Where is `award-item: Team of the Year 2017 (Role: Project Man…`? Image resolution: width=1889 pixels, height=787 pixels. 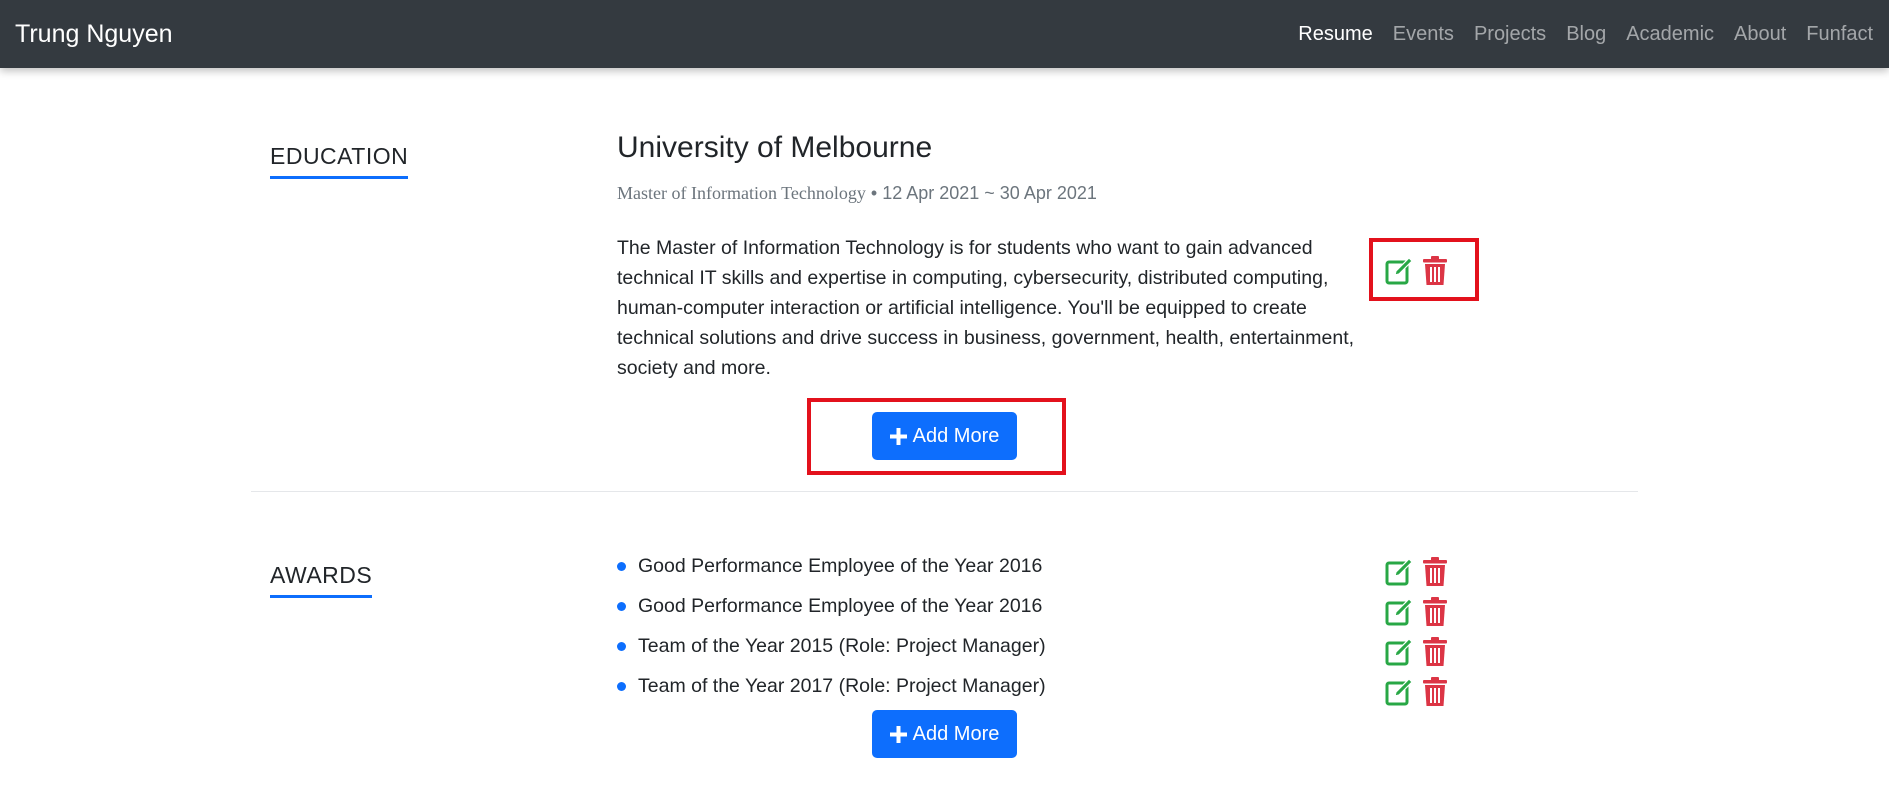 award-item: Team of the Year 2017 (Role: Project Man… is located at coordinates (831, 686).